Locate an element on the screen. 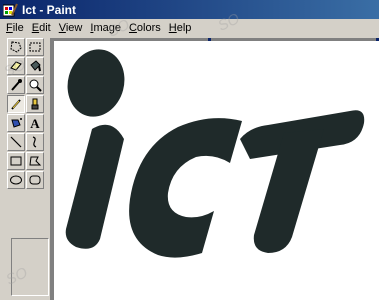  pick-color-tool is located at coordinates (16, 85).